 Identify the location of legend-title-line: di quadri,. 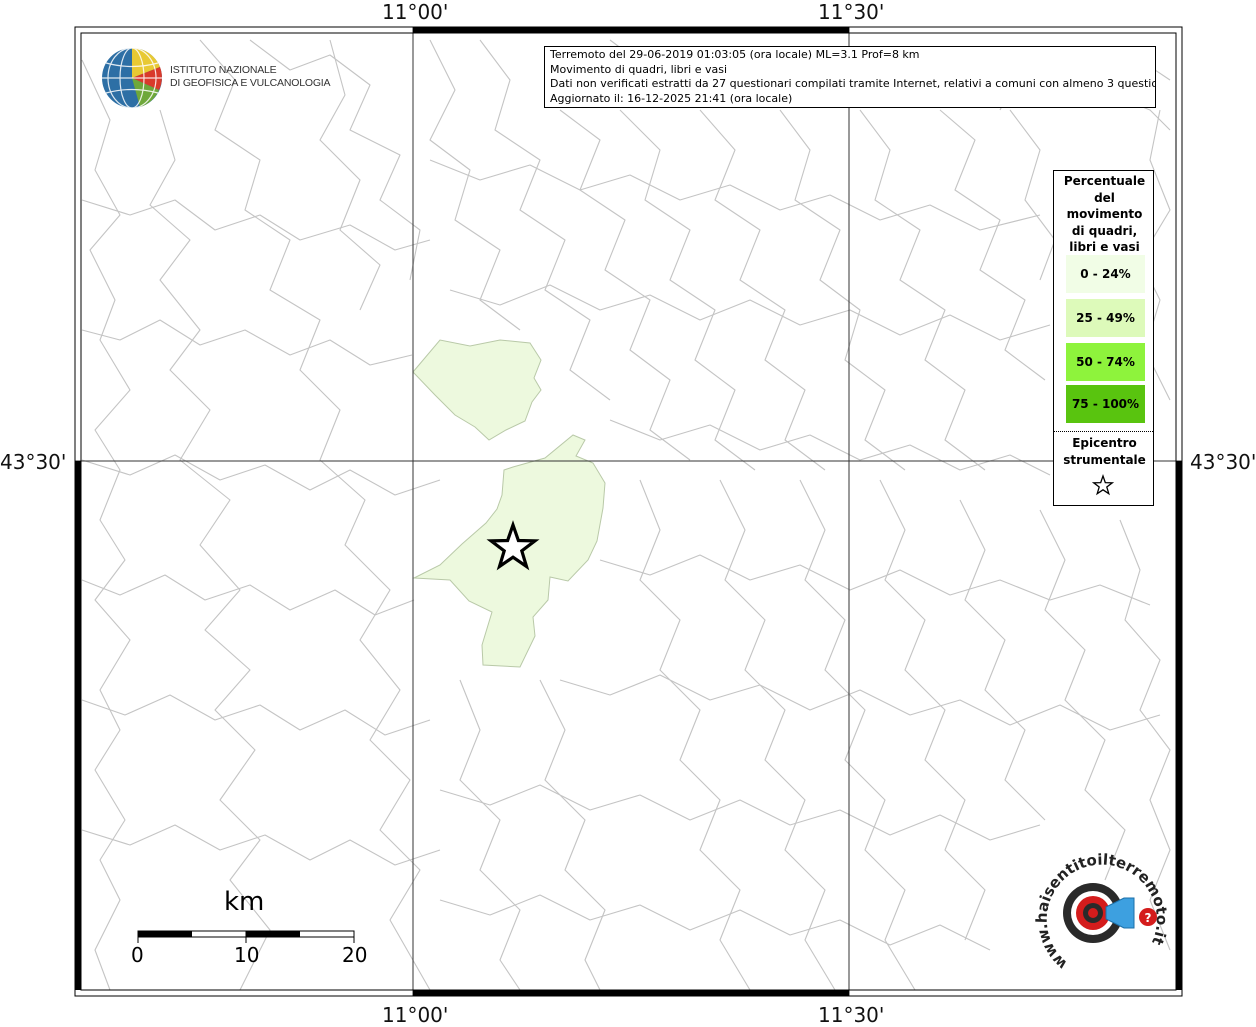
(1104, 230).